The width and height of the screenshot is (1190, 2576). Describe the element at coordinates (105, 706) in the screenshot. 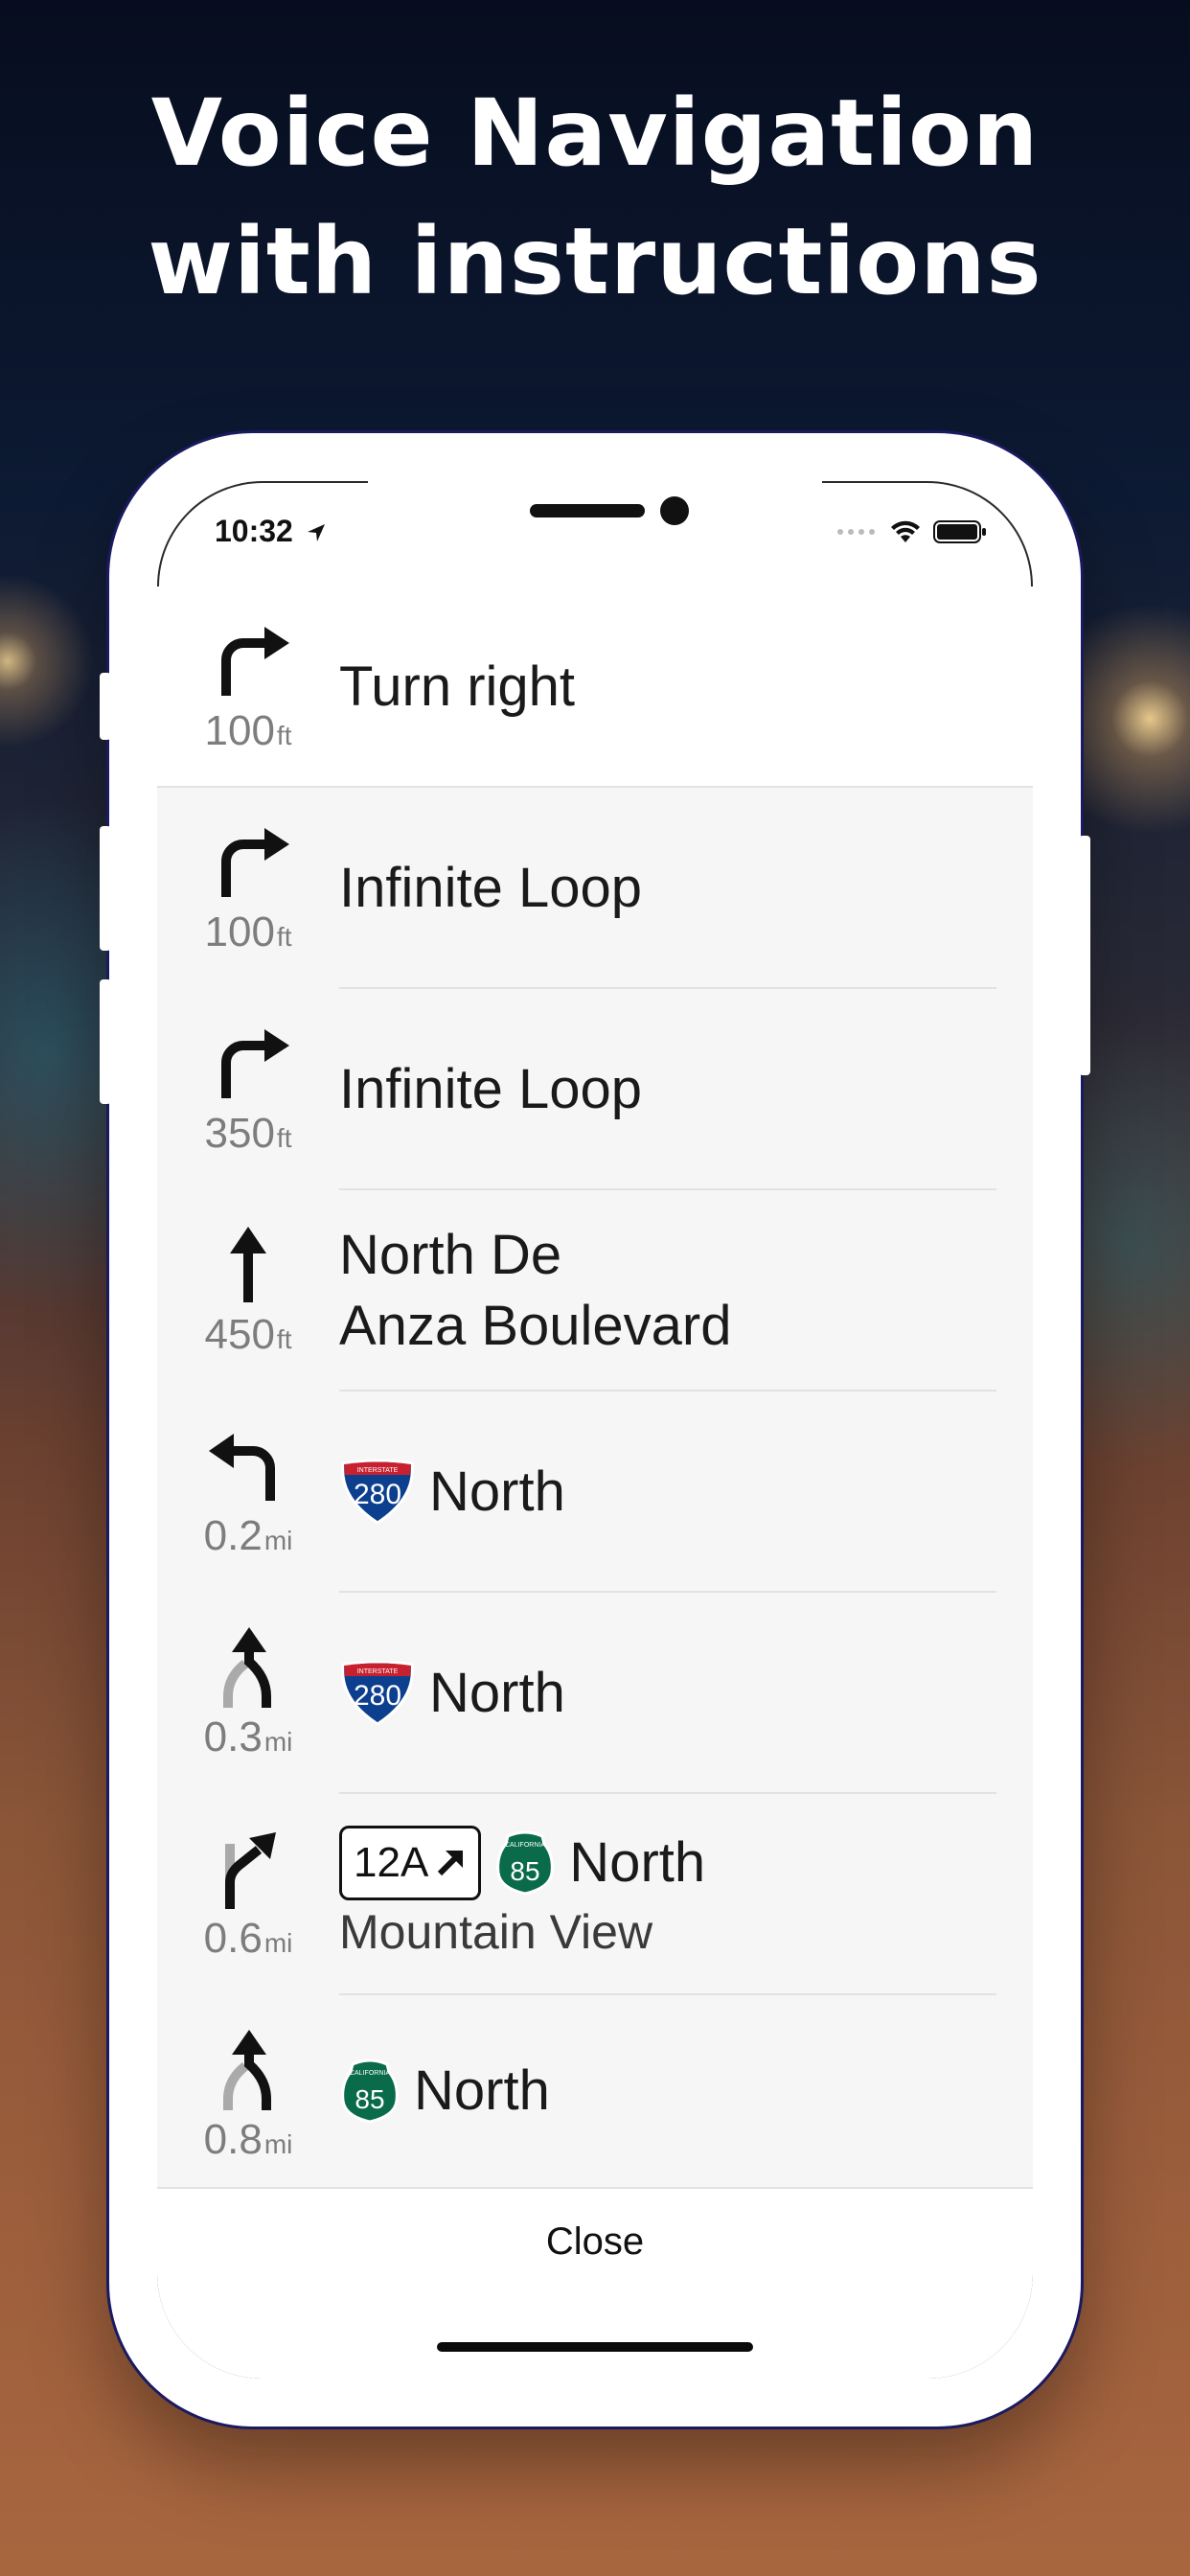

I see `mute-switch` at that location.